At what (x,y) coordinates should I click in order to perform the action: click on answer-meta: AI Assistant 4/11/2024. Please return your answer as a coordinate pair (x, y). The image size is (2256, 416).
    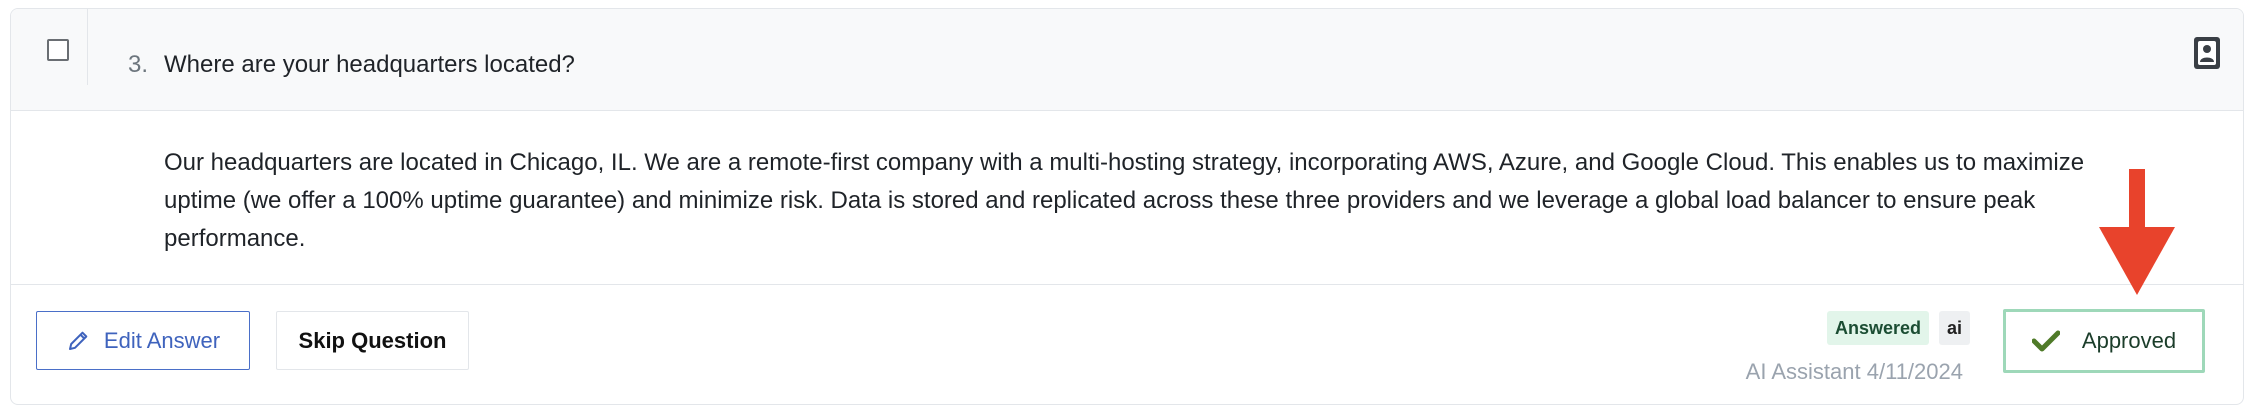
    Looking at the image, I should click on (1845, 372).